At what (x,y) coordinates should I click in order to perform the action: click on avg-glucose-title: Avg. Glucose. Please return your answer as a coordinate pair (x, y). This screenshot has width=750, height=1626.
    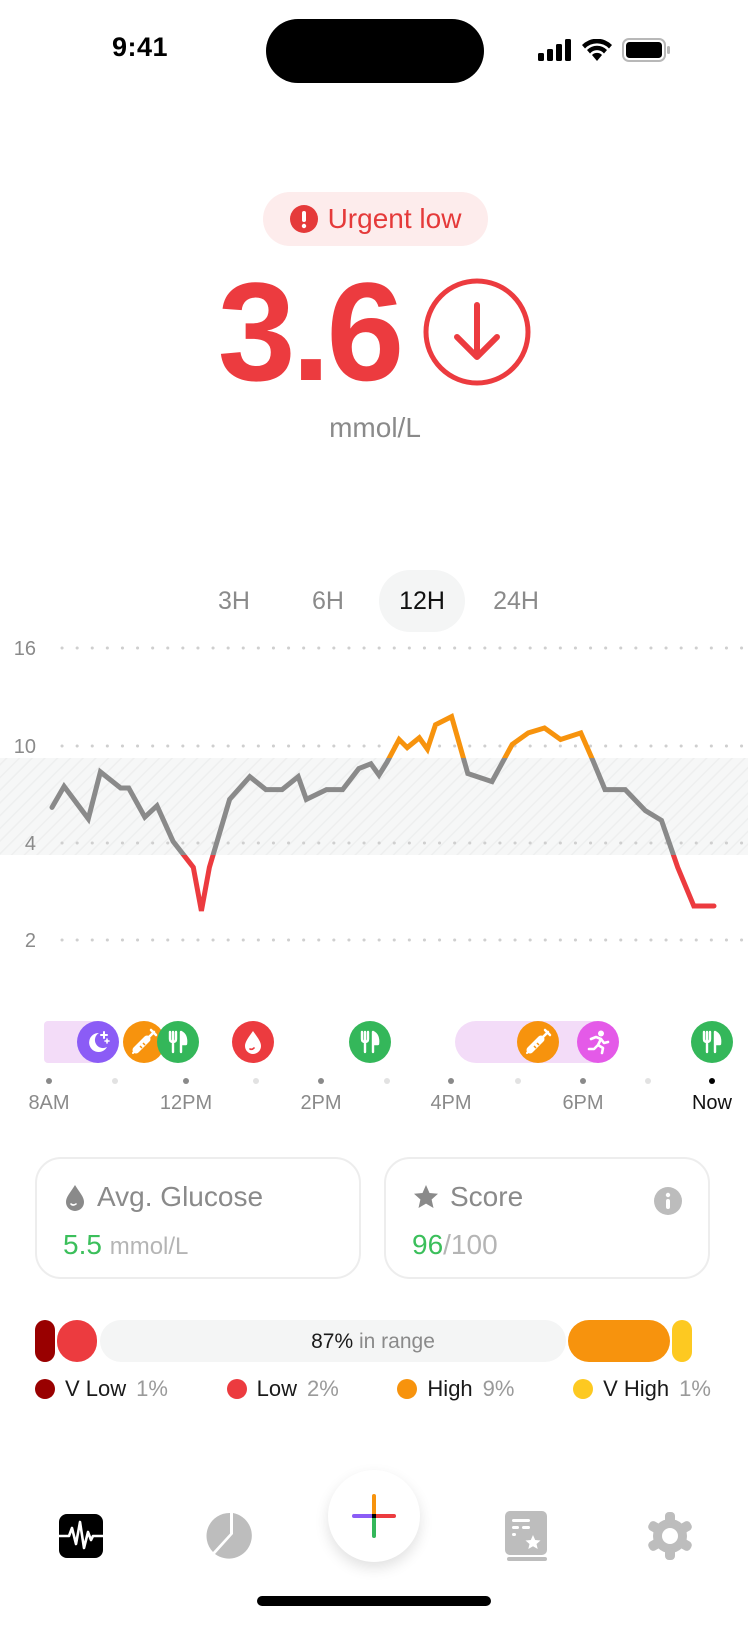
    Looking at the image, I should click on (163, 1197).